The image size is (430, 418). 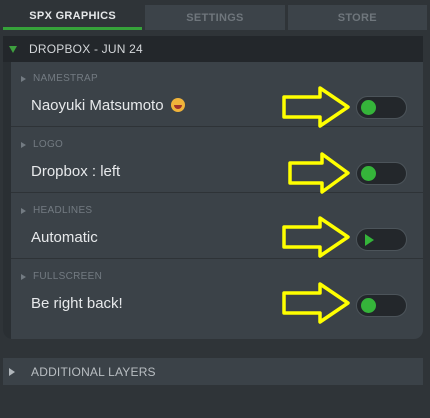 I want to click on item-category: LOGO, so click(x=42, y=144).